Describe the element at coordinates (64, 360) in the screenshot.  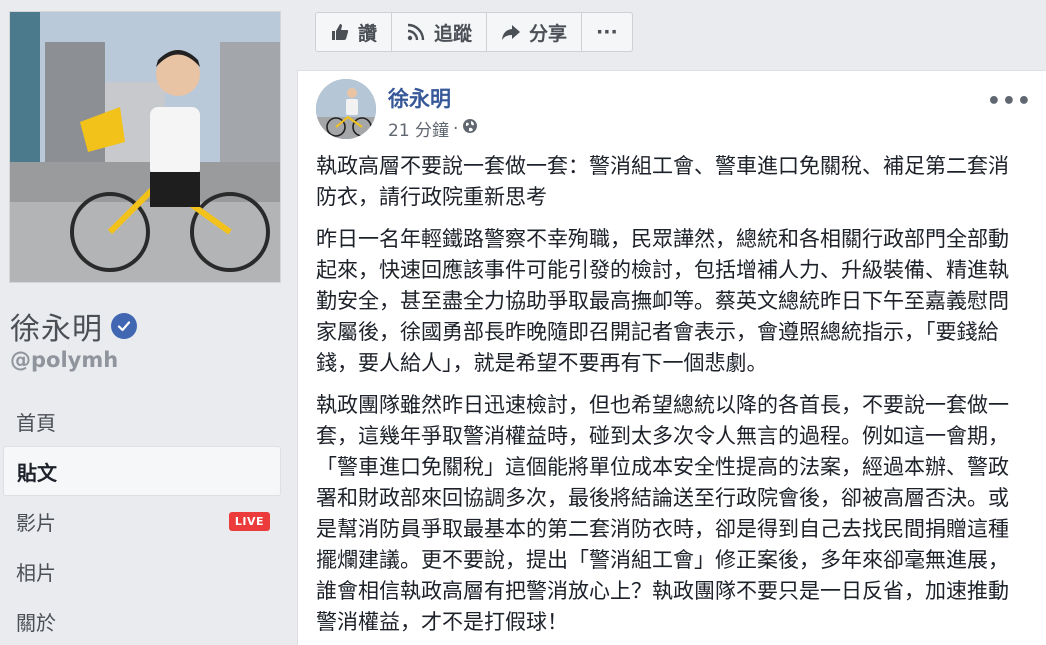
I see `page-handle: @polymh` at that location.